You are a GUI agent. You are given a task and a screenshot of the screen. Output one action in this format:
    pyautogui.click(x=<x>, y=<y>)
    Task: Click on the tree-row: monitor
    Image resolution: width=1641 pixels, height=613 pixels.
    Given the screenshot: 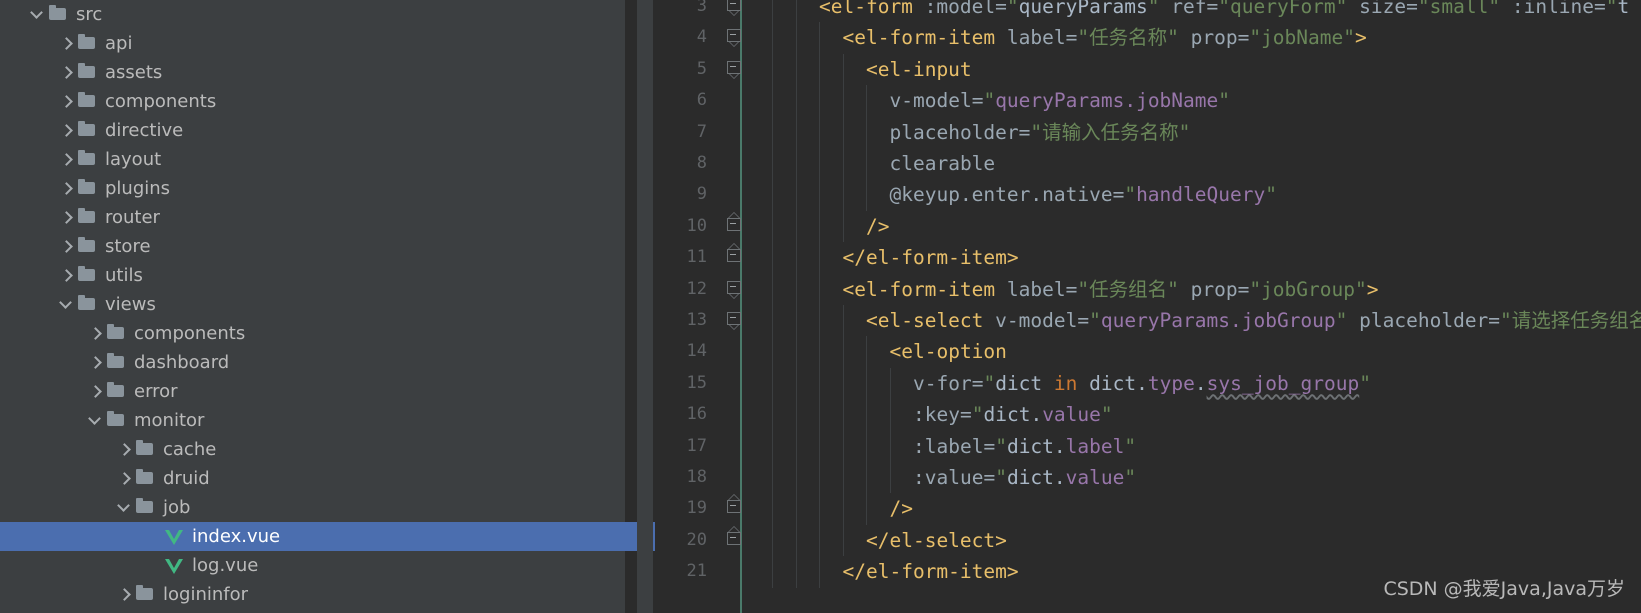 What is the action you would take?
    pyautogui.click(x=312, y=420)
    